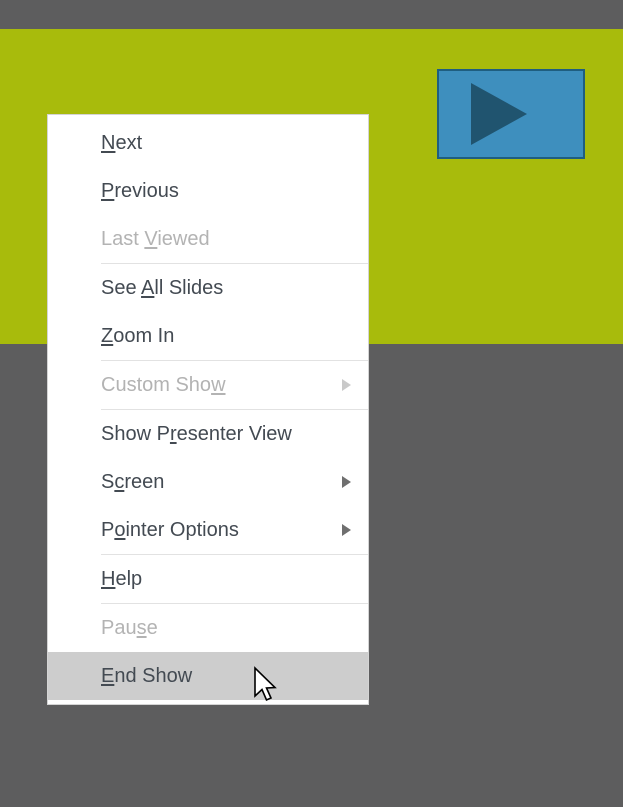 The height and width of the screenshot is (807, 623). I want to click on menu-item-zoom-in: Zoom In, so click(208, 336).